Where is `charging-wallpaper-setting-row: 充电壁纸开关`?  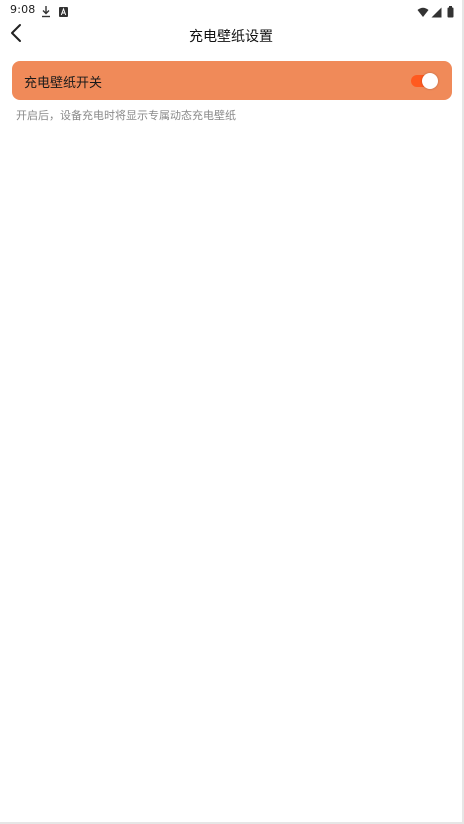 charging-wallpaper-setting-row: 充电壁纸开关 is located at coordinates (232, 80).